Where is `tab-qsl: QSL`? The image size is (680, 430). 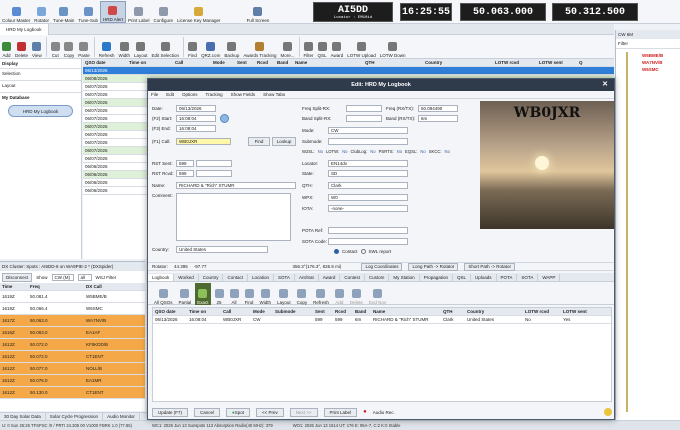
tab-qsl: QSL is located at coordinates (462, 277).